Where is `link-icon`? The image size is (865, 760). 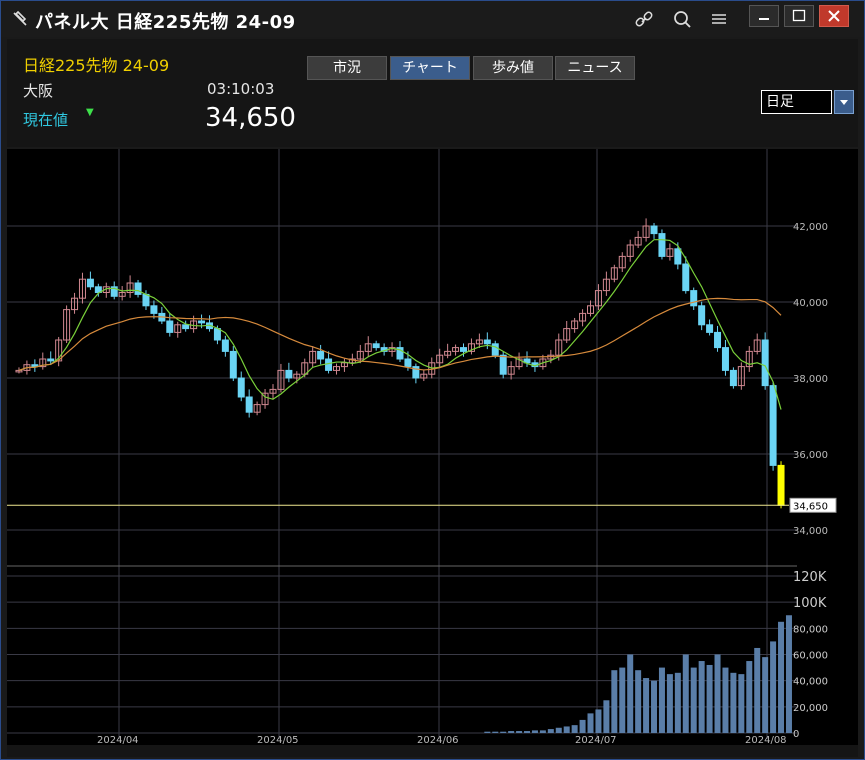
link-icon is located at coordinates (644, 19).